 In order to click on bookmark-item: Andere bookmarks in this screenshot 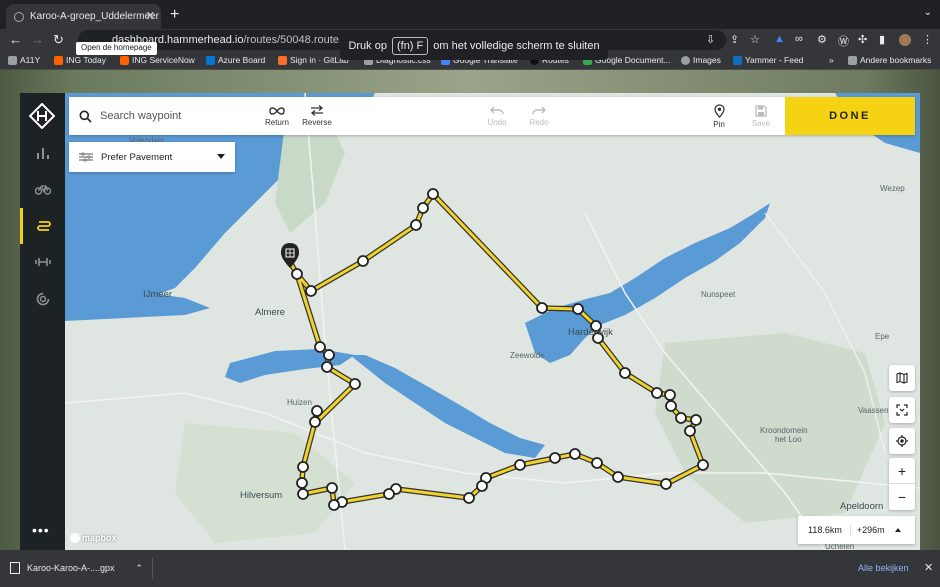, I will do `click(889, 60)`.